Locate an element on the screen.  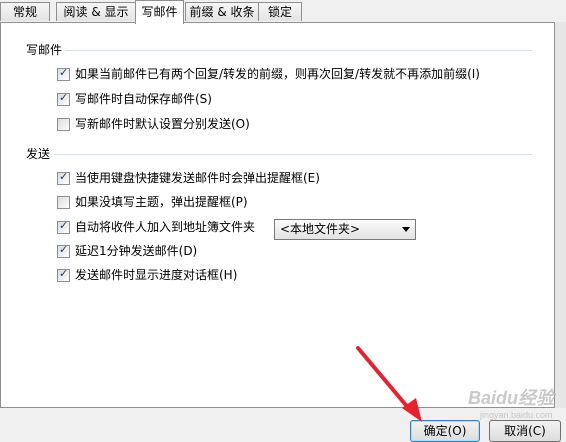
tab-strip: 常规 阅读 & 显示 写邮件 前缀 & 收条 锁定 is located at coordinates (283, 12).